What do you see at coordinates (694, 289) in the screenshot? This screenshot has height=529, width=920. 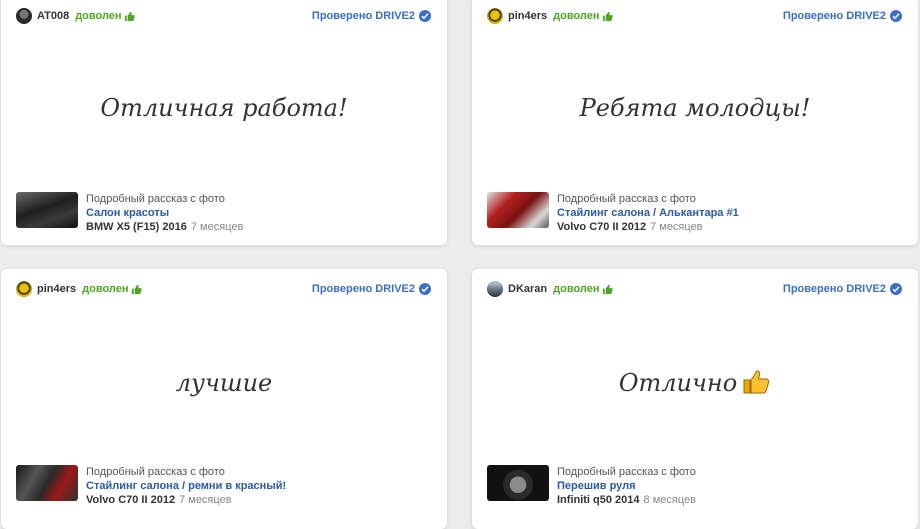 I see `review-header: DKaran доволен Проверено DRIVE2` at bounding box center [694, 289].